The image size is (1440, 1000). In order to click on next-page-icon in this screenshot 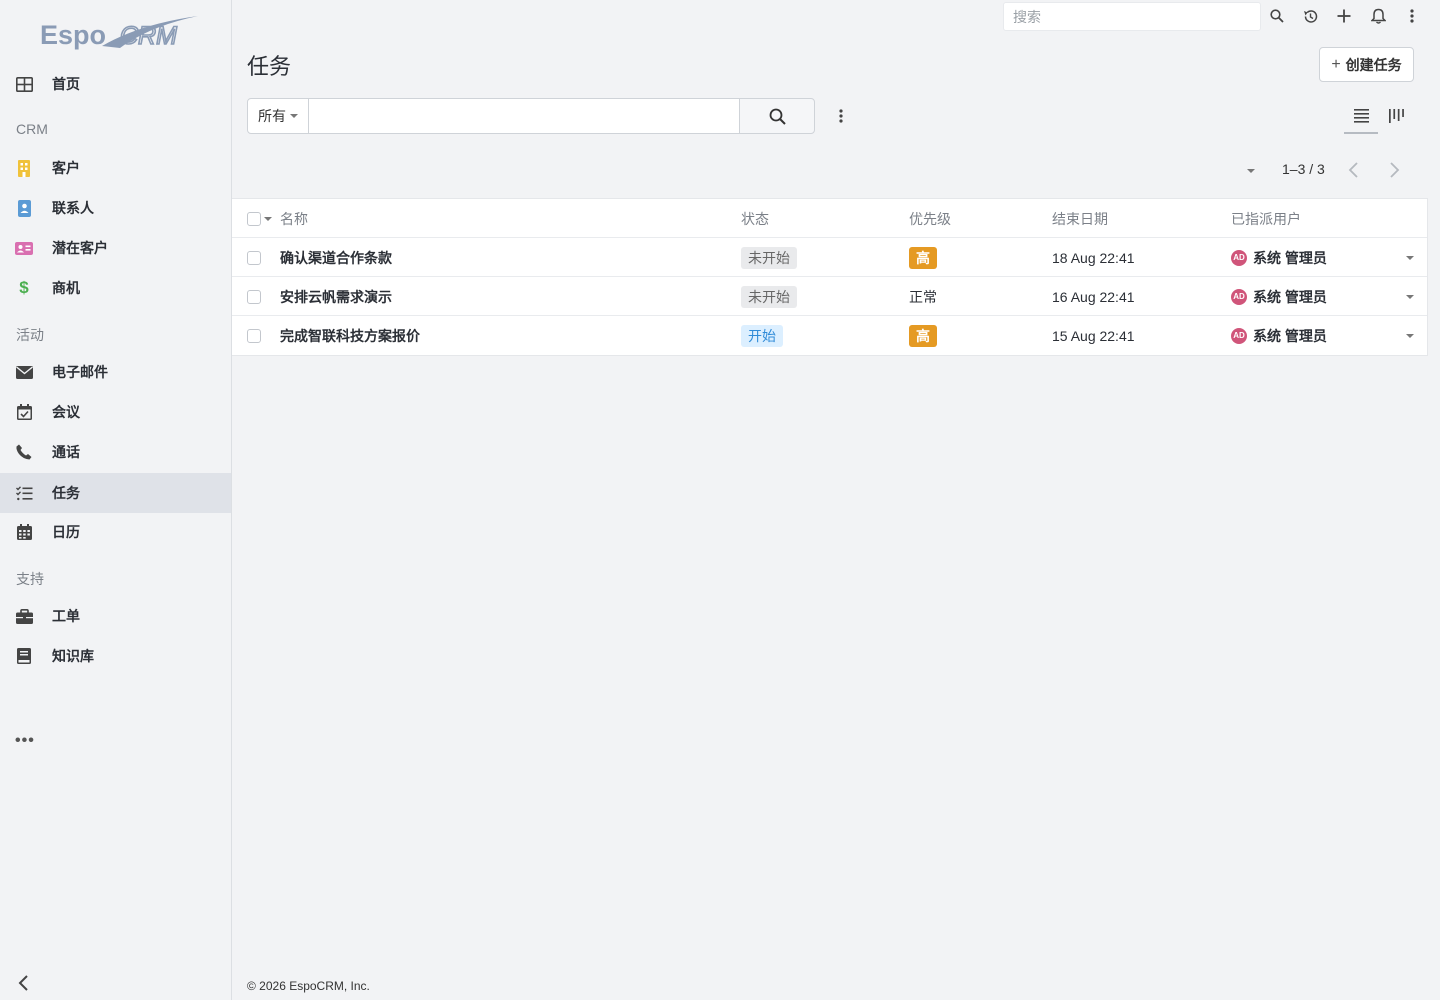, I will do `click(1394, 170)`.